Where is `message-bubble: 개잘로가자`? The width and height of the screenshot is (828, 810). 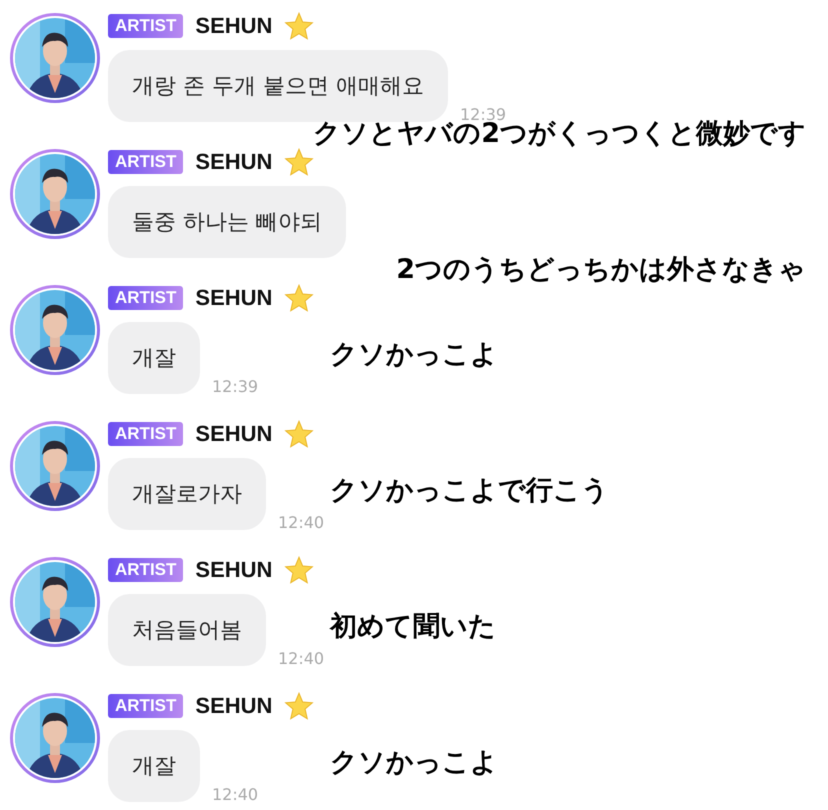
message-bubble: 개잘로가자 is located at coordinates (187, 494).